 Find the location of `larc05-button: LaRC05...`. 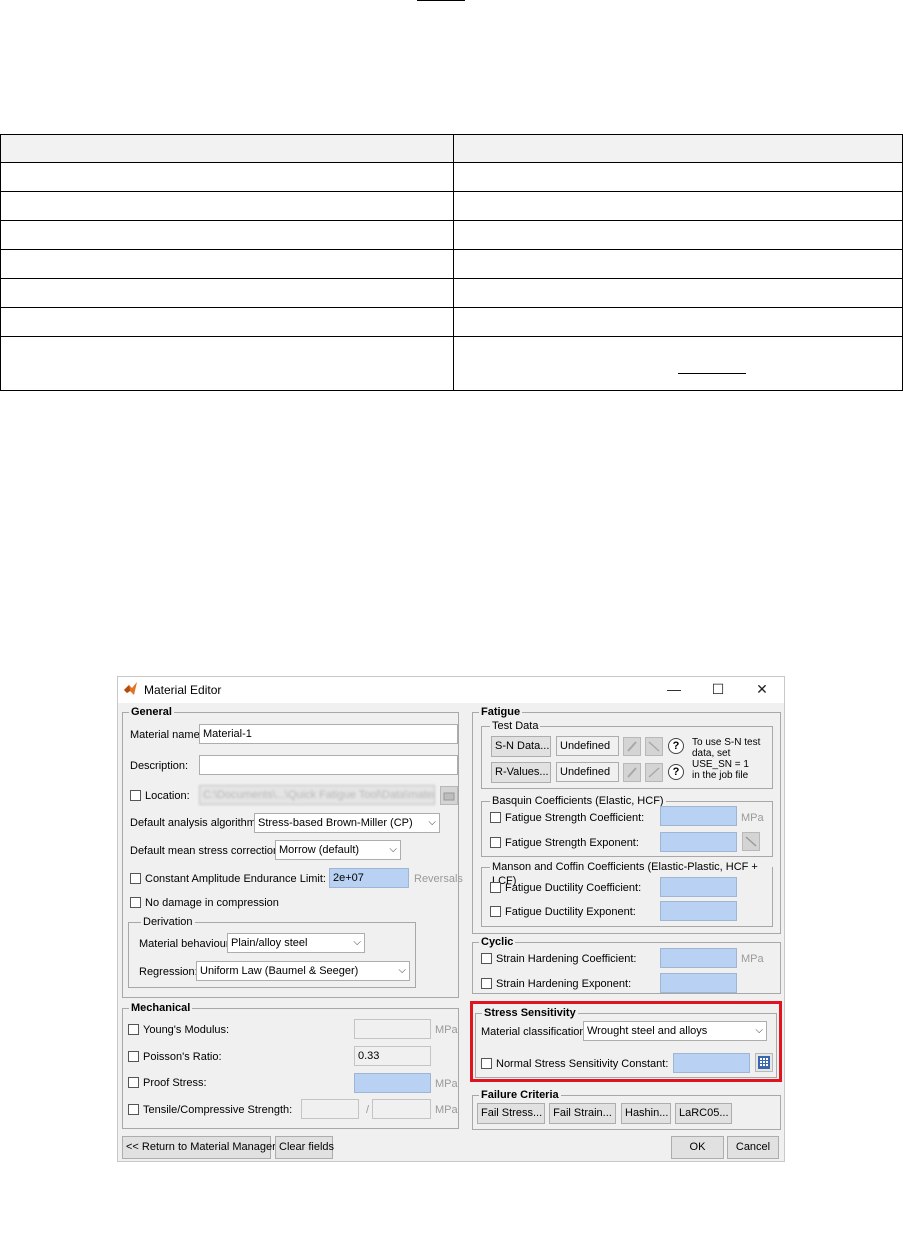

larc05-button: LaRC05... is located at coordinates (703, 1113).